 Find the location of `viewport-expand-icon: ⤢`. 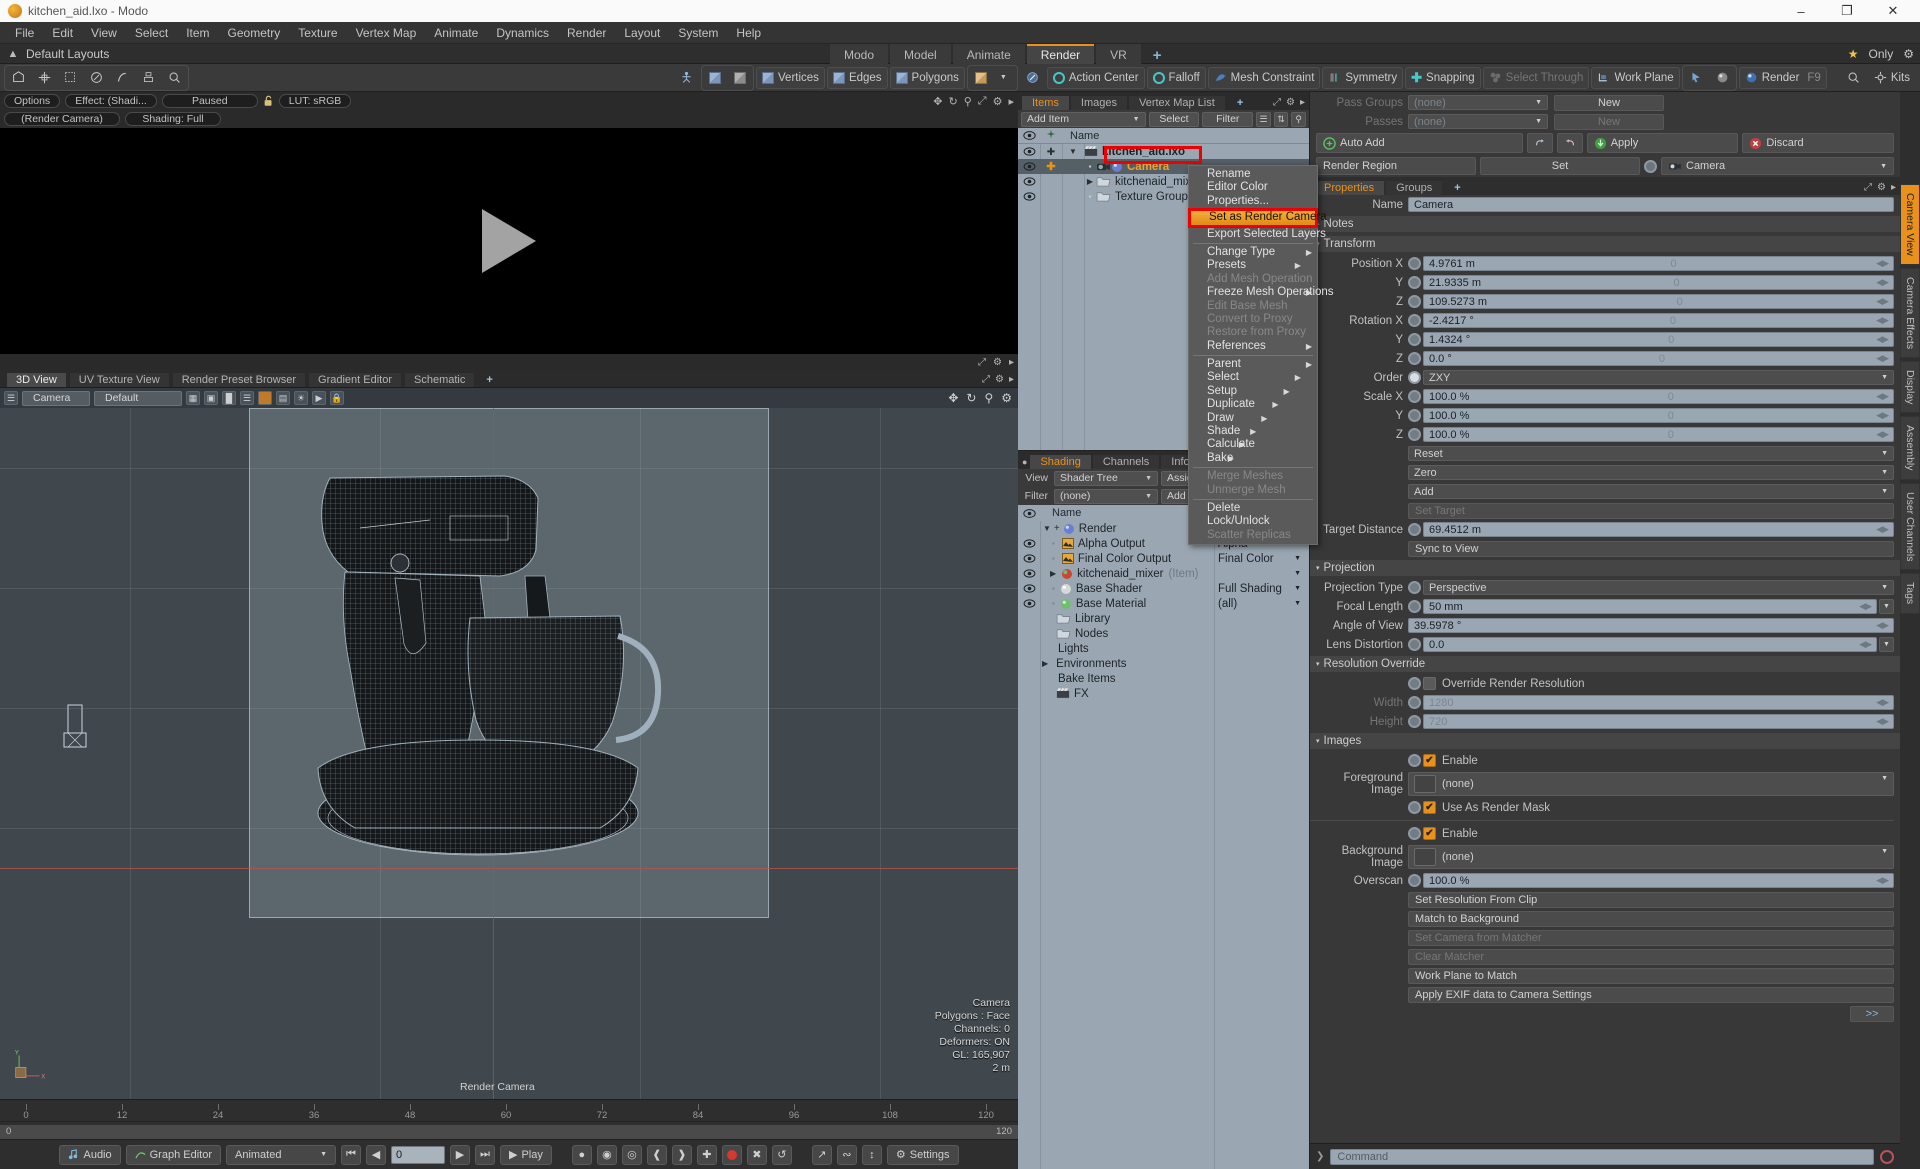

viewport-expand-icon: ⤢ is located at coordinates (986, 379).